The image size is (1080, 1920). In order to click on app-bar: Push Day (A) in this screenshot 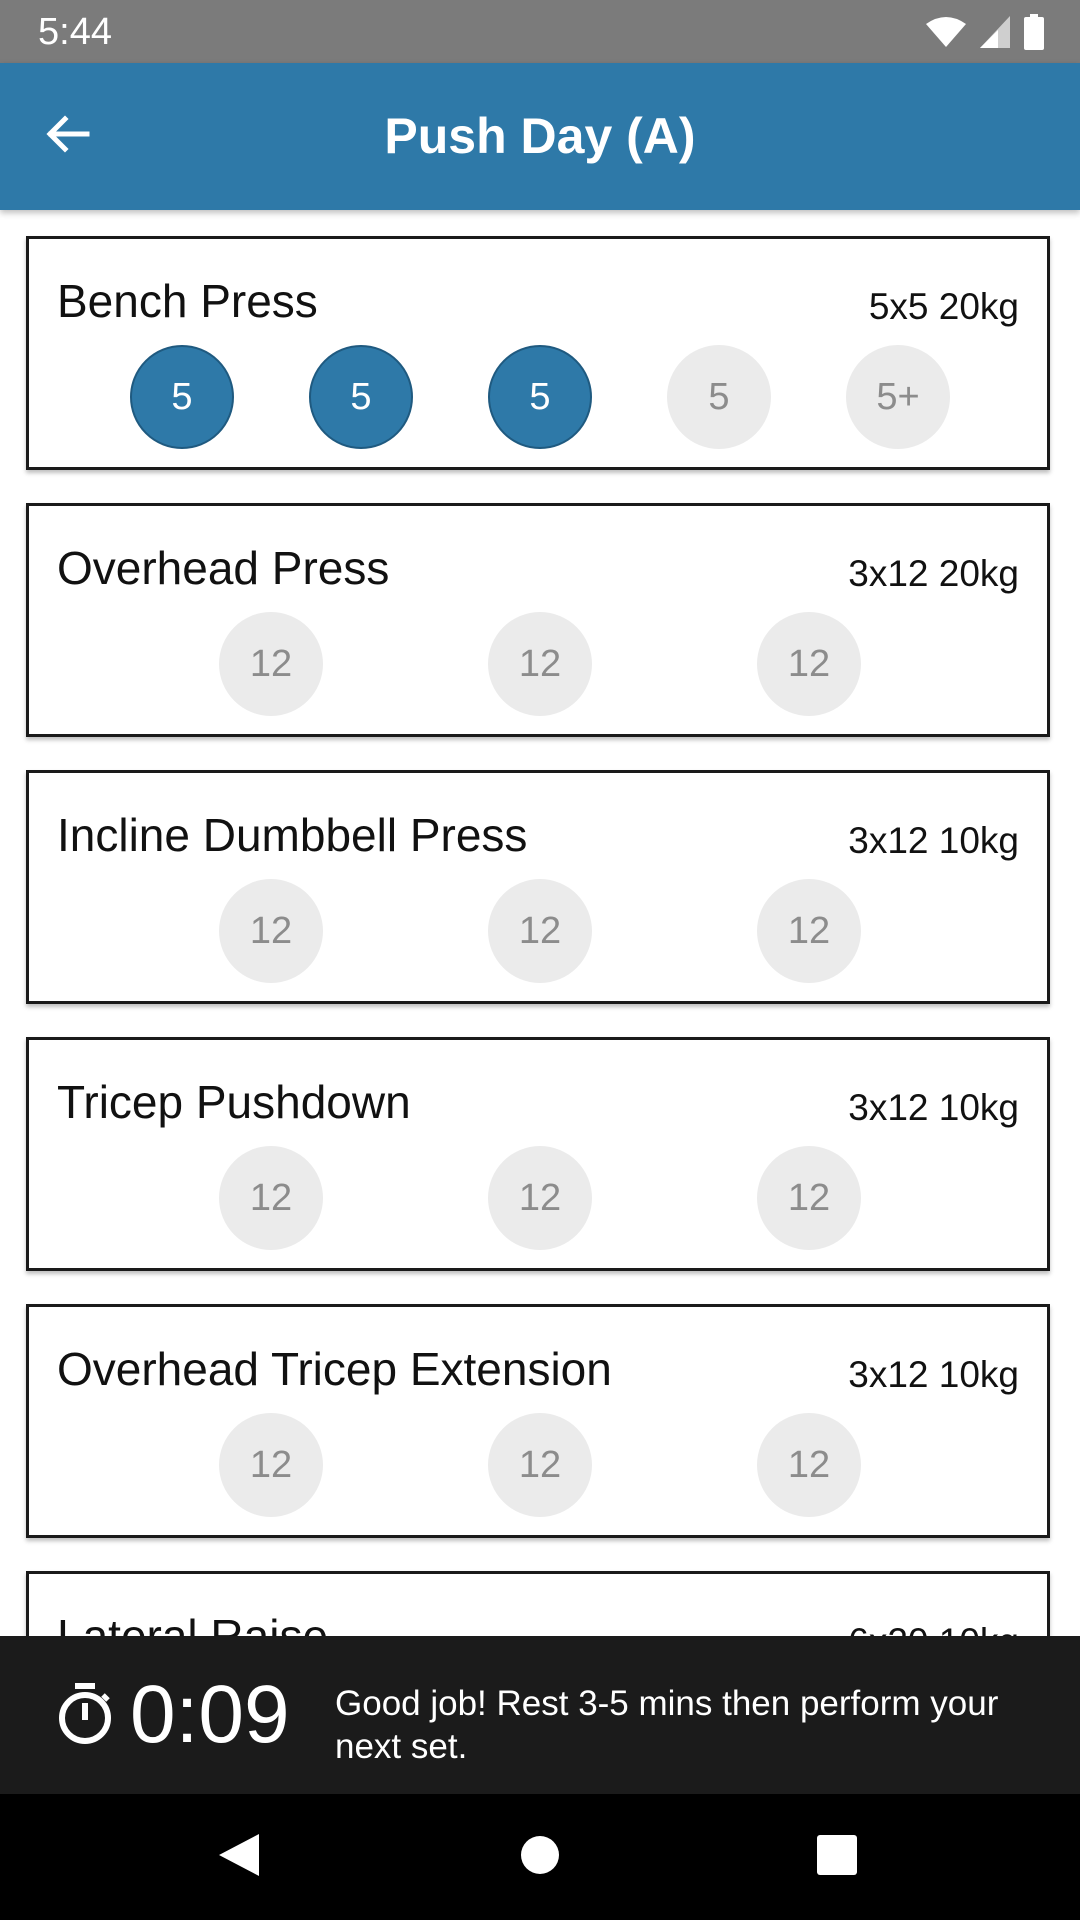, I will do `click(540, 136)`.